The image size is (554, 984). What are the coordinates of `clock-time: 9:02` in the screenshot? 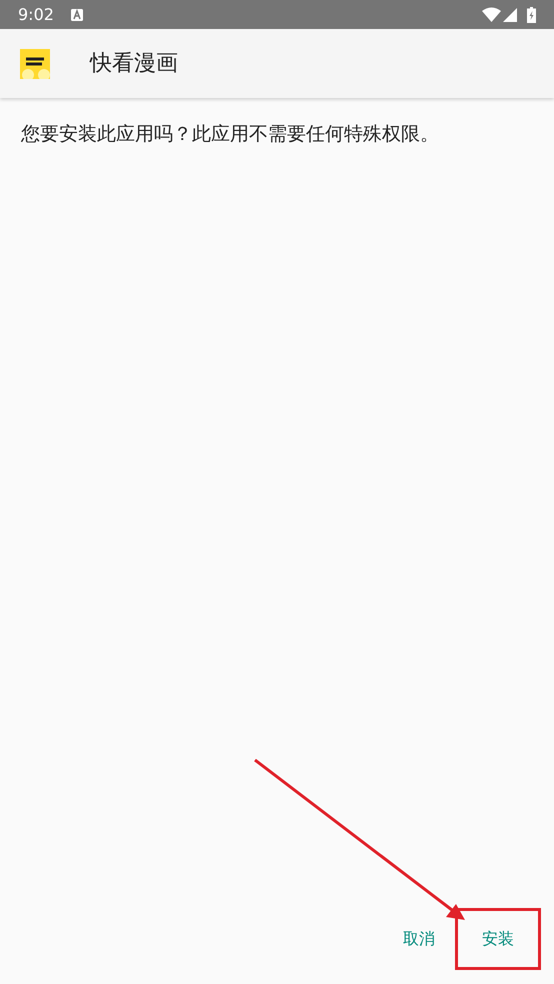 It's located at (36, 15).